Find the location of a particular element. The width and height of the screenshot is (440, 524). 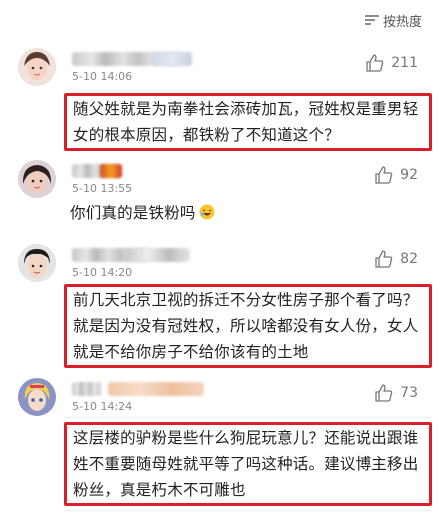

comment-time: 5-10 14:20 is located at coordinates (102, 272).